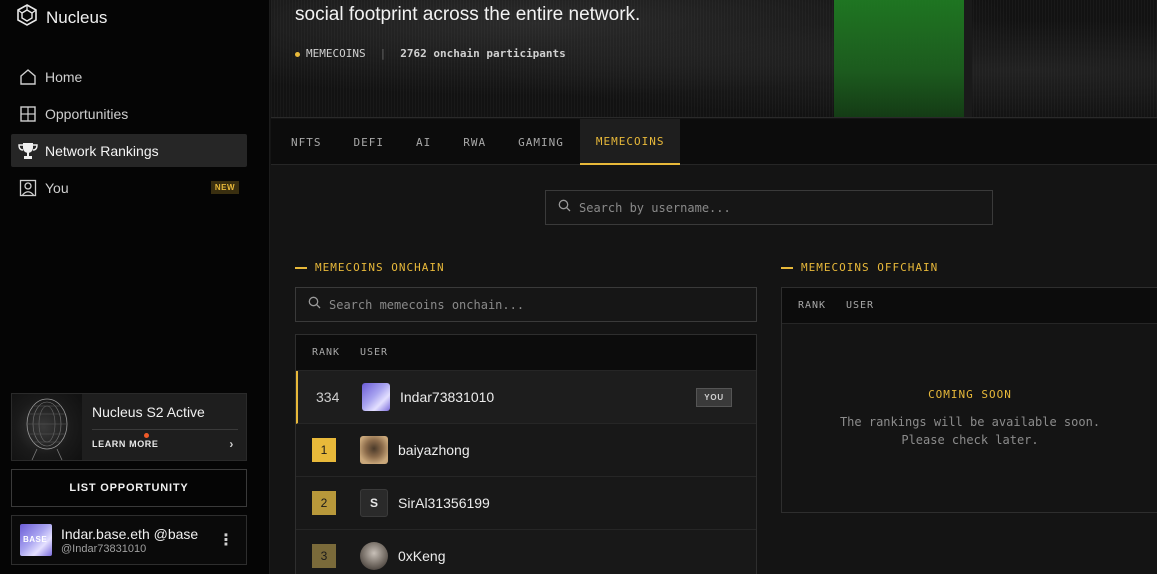 This screenshot has height=574, width=1157. I want to click on username: Indar73831010, so click(447, 397).